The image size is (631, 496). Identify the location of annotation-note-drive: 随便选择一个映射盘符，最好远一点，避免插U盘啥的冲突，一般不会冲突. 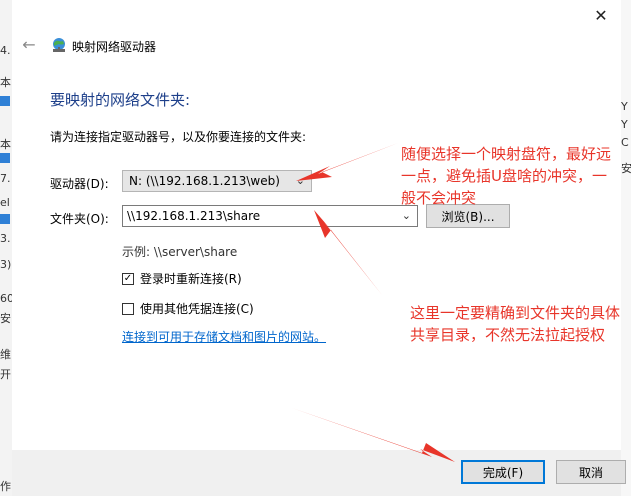
(506, 176).